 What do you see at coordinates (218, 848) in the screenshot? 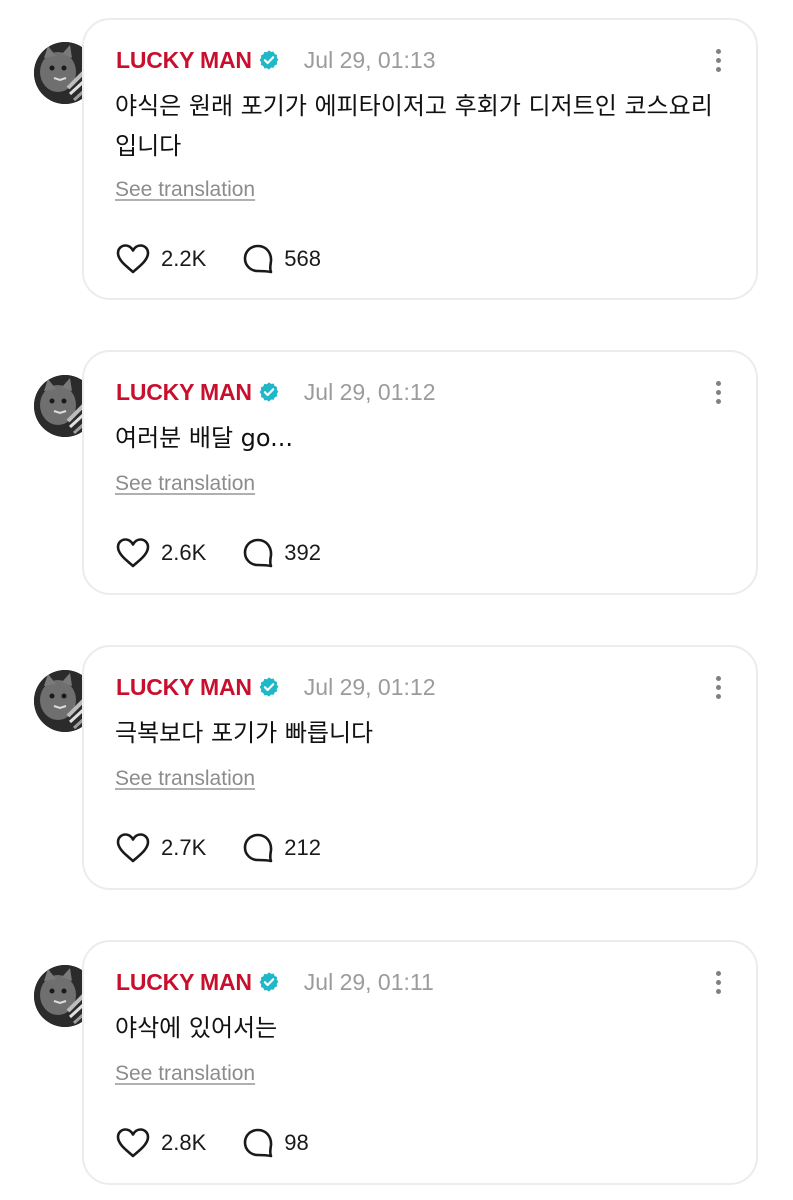
I see `post-actions: 2.7K 212` at bounding box center [218, 848].